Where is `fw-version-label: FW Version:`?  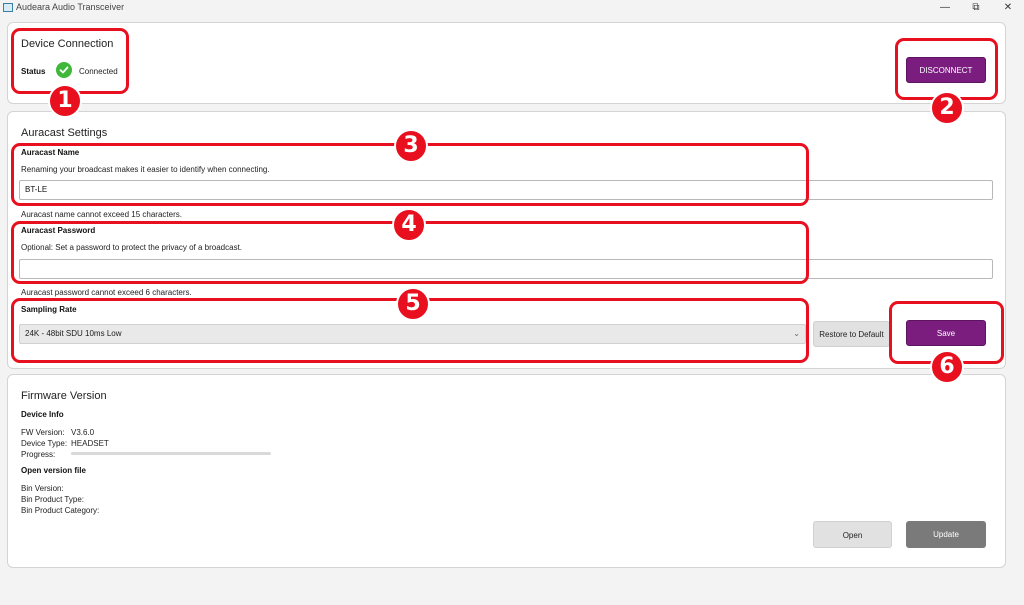 fw-version-label: FW Version: is located at coordinates (43, 432).